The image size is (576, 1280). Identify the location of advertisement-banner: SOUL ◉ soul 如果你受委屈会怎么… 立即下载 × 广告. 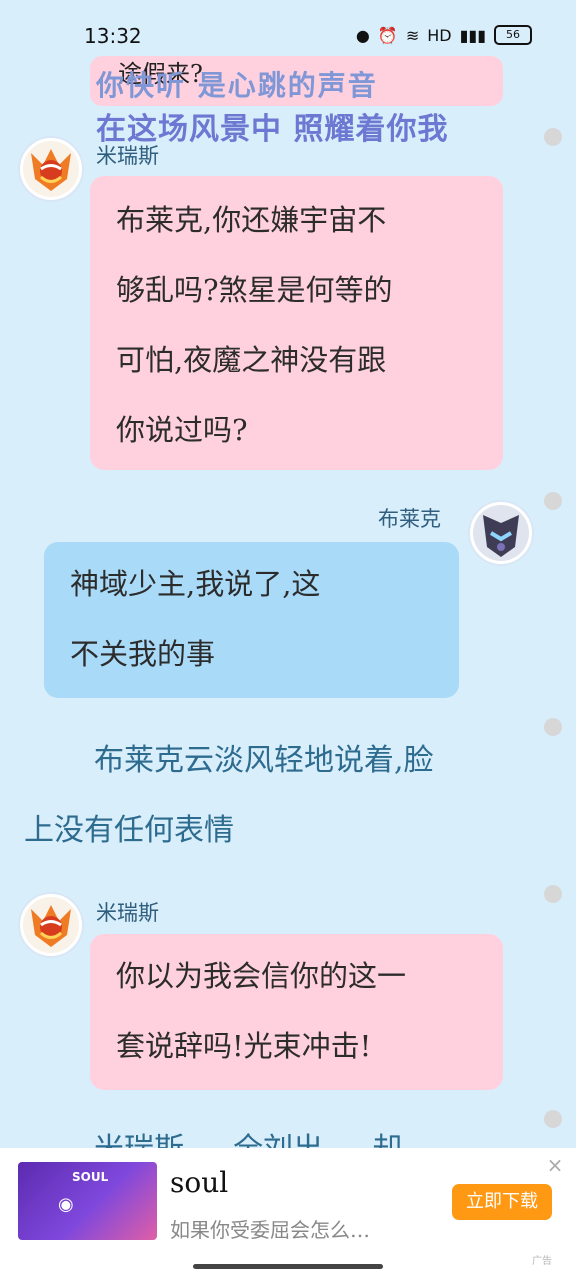
(288, 1214).